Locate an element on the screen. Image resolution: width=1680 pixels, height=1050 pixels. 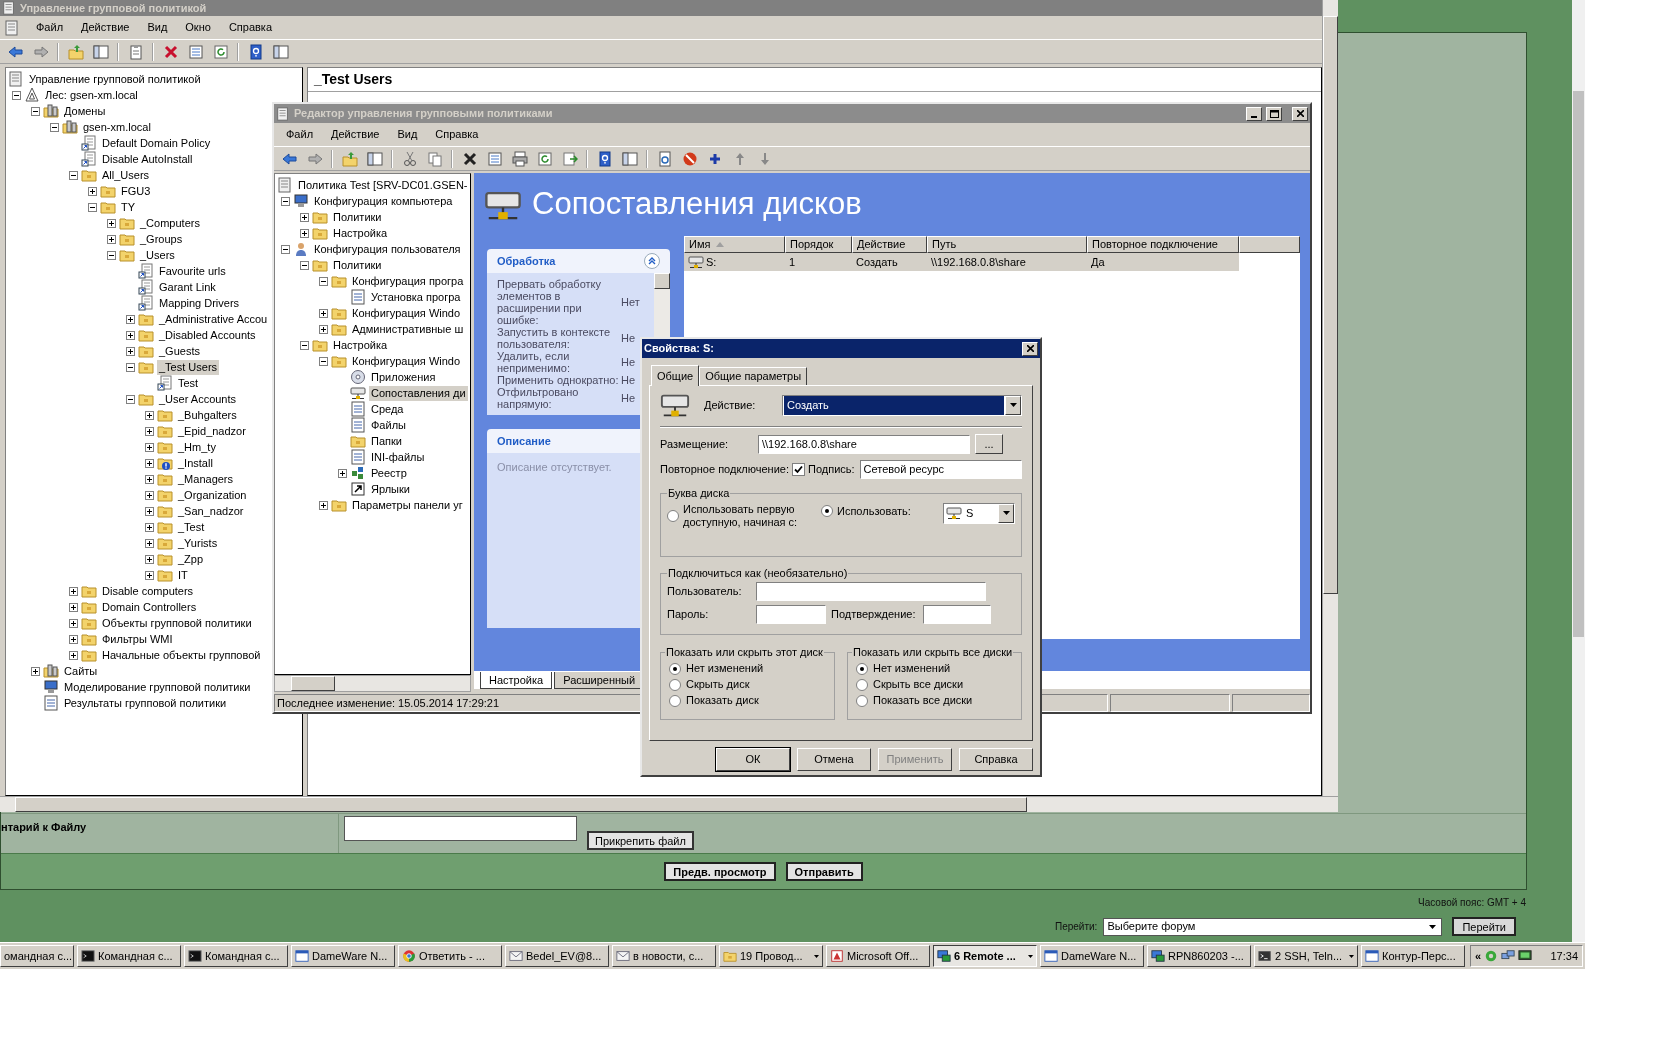
field-label: Действие: is located at coordinates (730, 405).